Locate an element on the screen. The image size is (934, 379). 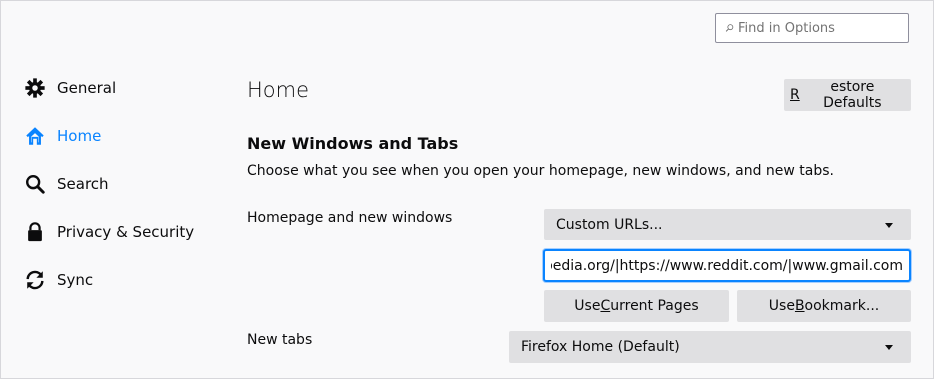
sidebar-item-label: General is located at coordinates (87, 88).